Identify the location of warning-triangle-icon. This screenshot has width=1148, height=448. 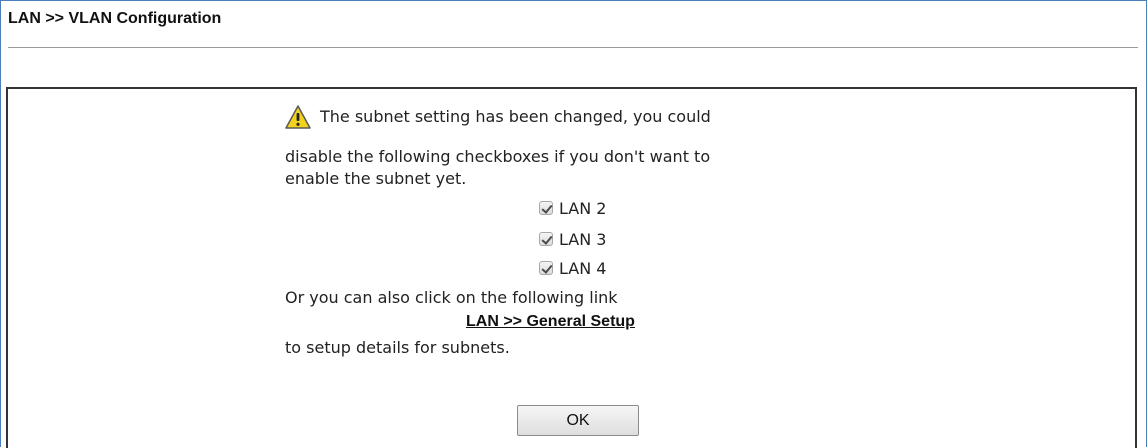
(298, 117).